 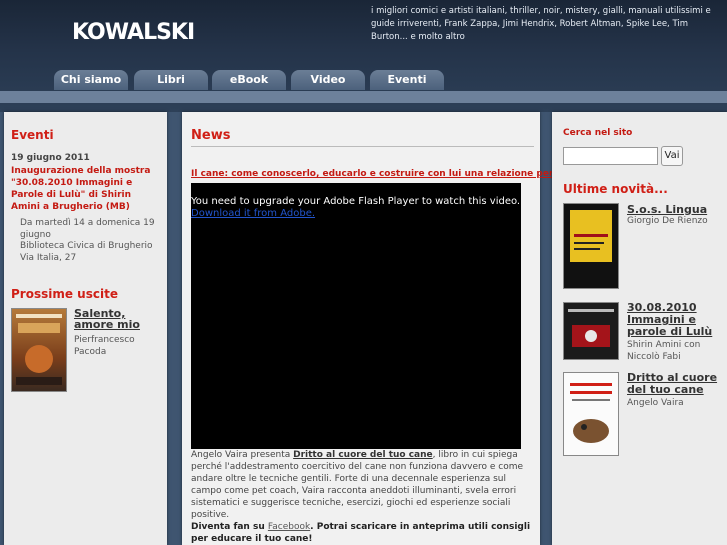 I want to click on event-when: Da martedì 14 a domenica 19 giugno, so click(x=87, y=229).